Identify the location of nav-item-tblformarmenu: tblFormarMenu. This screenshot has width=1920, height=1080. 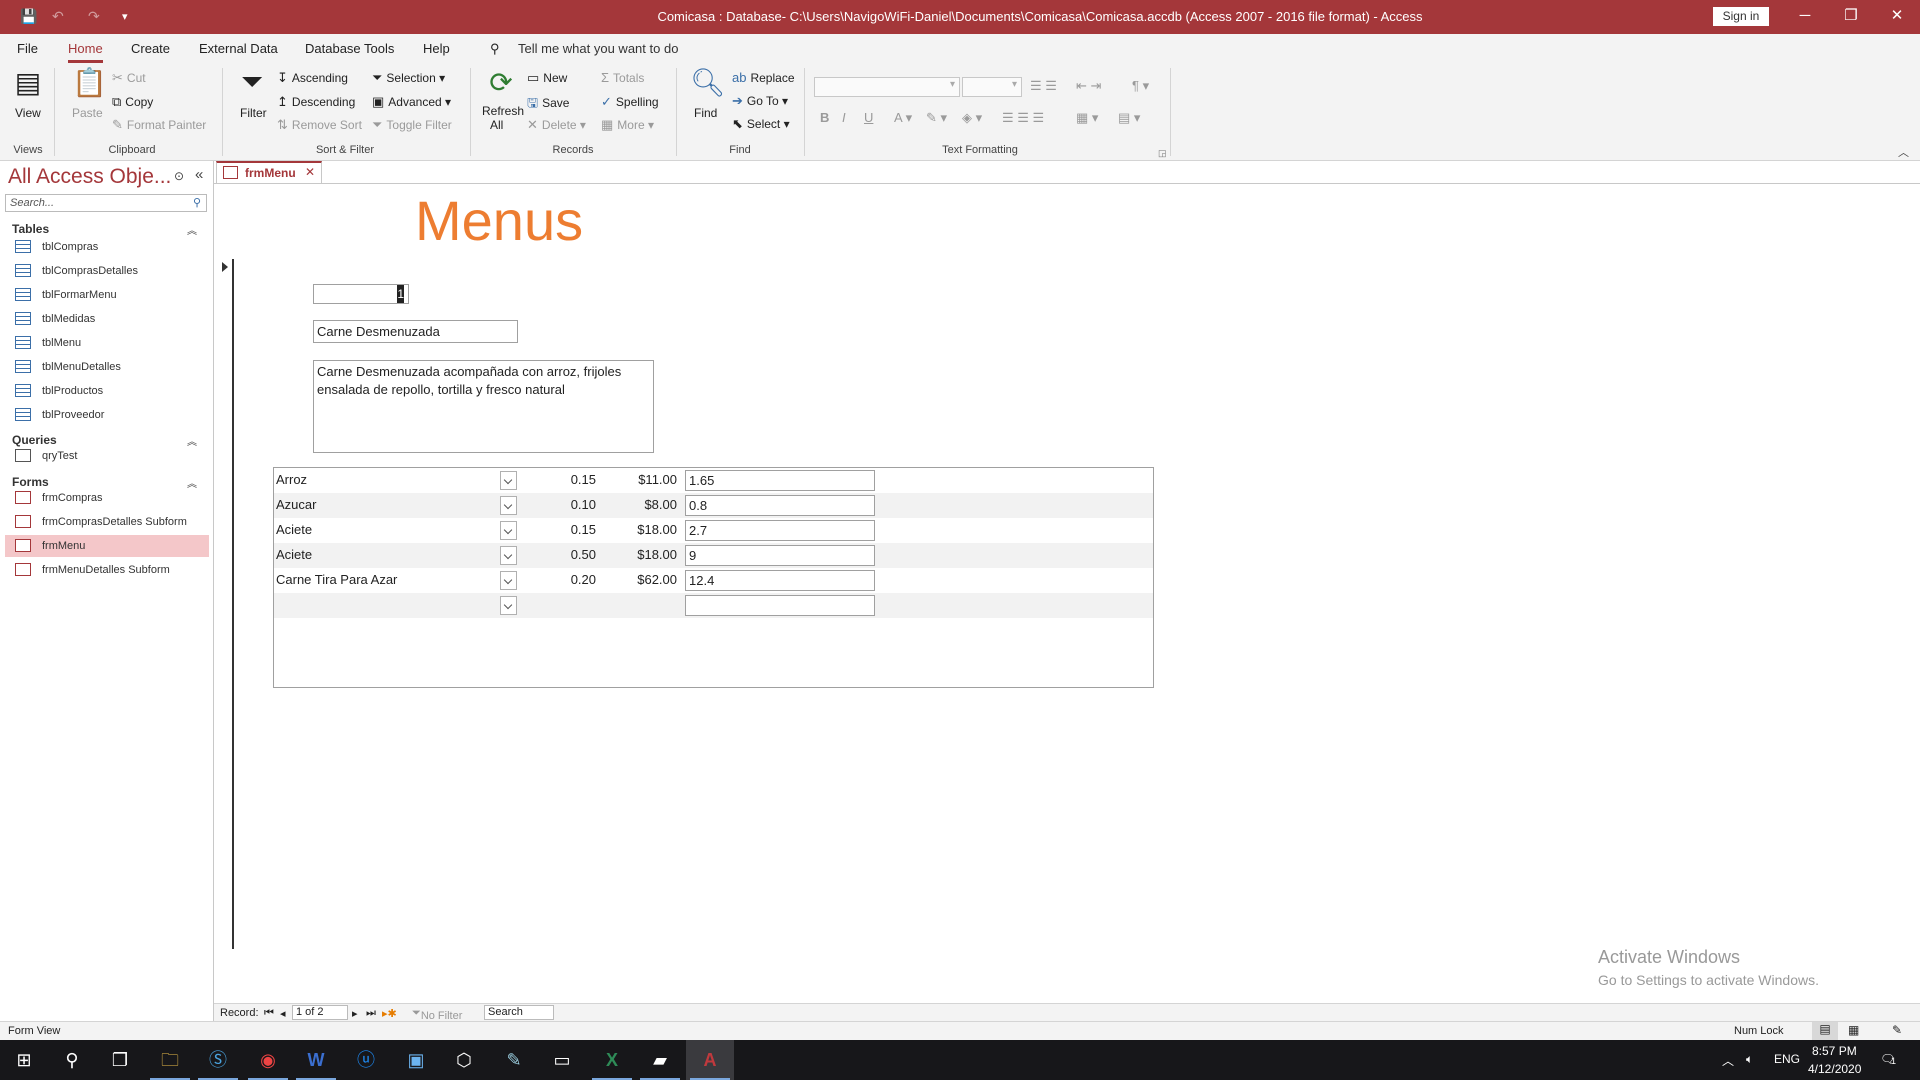
(107, 295).